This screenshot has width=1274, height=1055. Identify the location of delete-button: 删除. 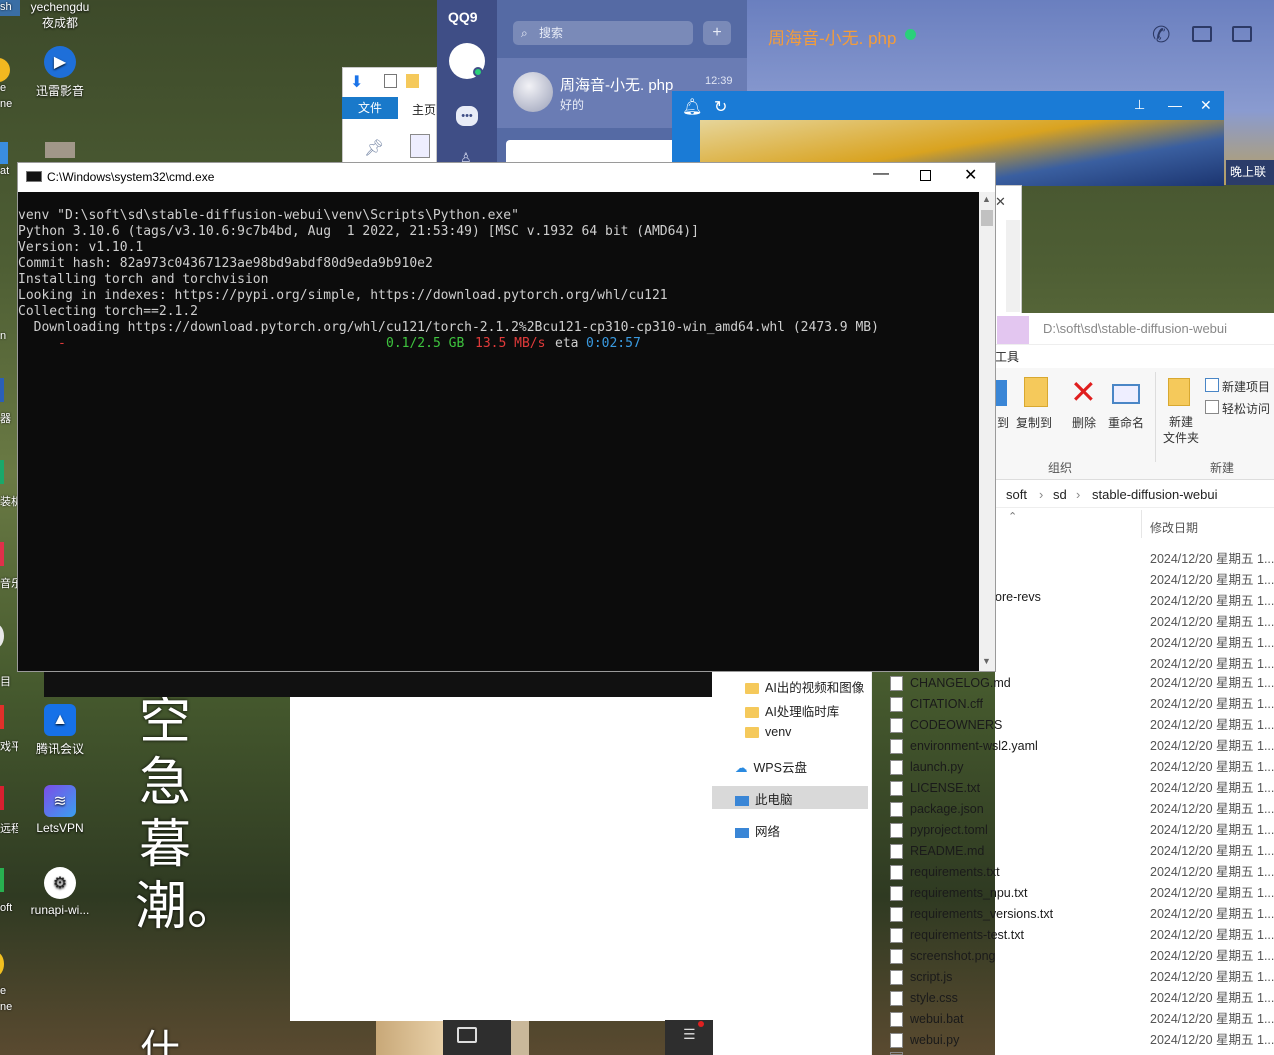
(1084, 422).